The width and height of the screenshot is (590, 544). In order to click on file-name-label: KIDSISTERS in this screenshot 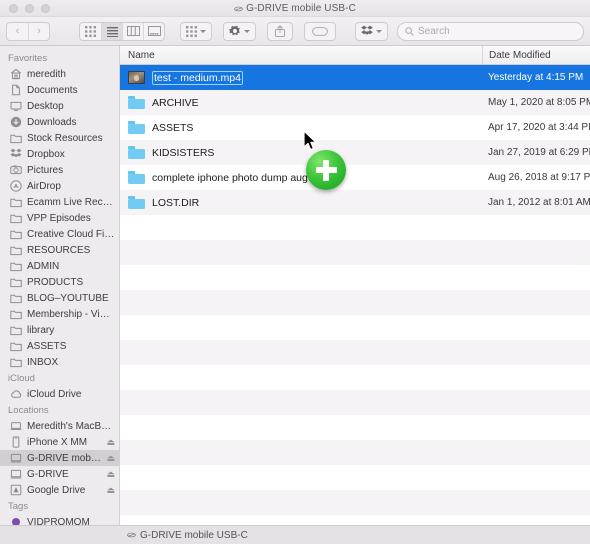, I will do `click(183, 152)`.